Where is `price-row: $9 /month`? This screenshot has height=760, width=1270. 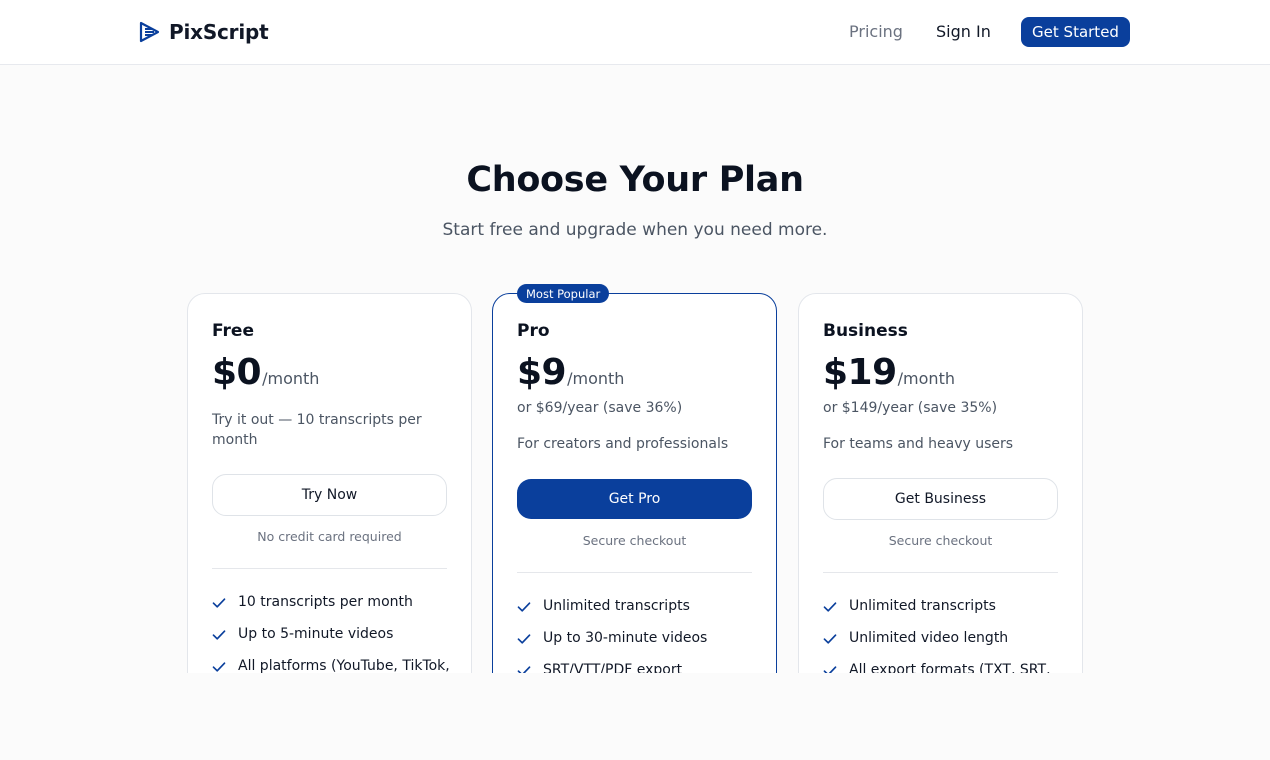 price-row: $9 /month is located at coordinates (570, 372).